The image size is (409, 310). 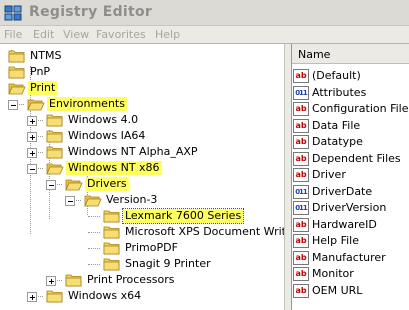 I want to click on tree-node: Windows NT Alpha_AXP, so click(x=142, y=152).